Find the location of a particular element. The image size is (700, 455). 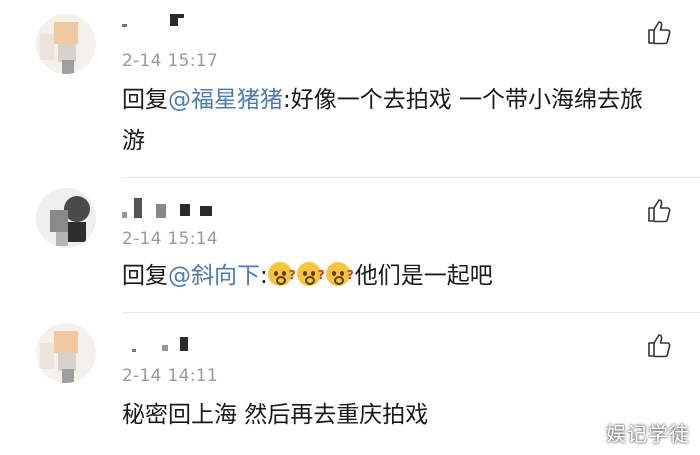

watermark: 娱记学徒 is located at coordinates (648, 434).